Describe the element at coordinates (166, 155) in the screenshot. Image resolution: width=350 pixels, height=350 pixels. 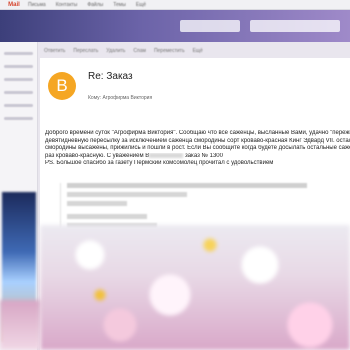
I see `redacted-name` at that location.